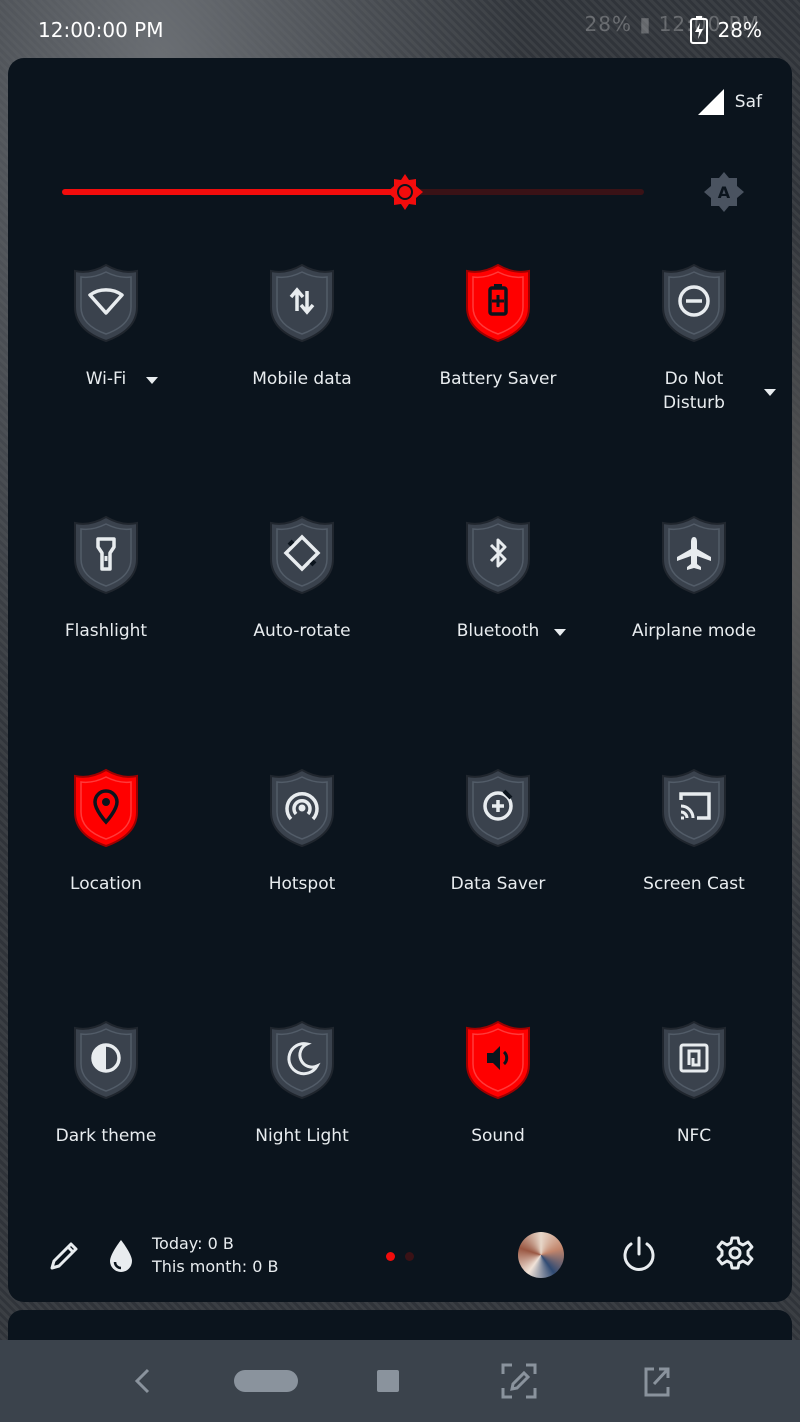 This screenshot has width=800, height=1422. I want to click on tile-screen-cast: Screen Cast, so click(694, 888).